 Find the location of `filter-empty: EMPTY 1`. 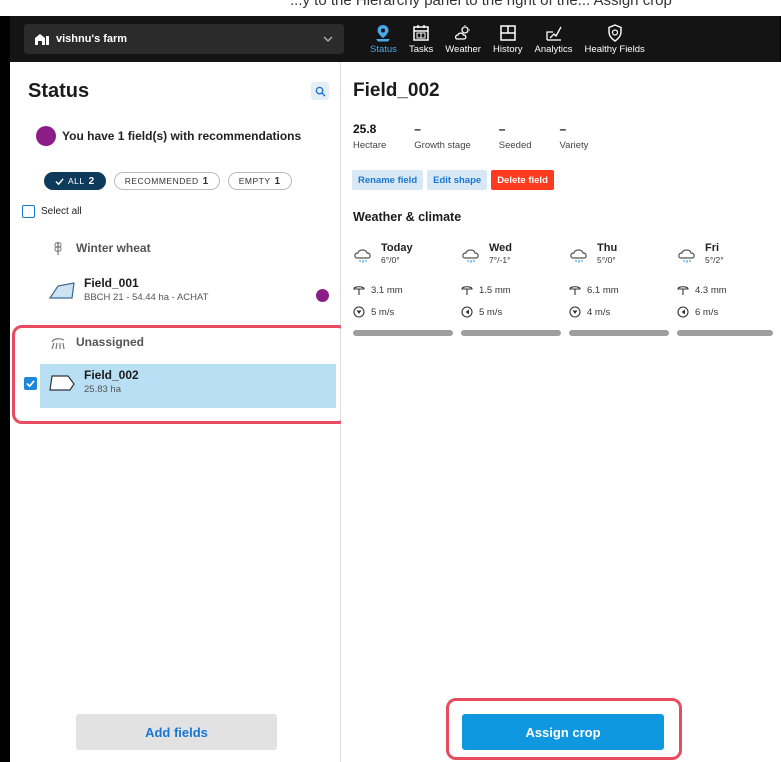

filter-empty: EMPTY 1 is located at coordinates (259, 181).